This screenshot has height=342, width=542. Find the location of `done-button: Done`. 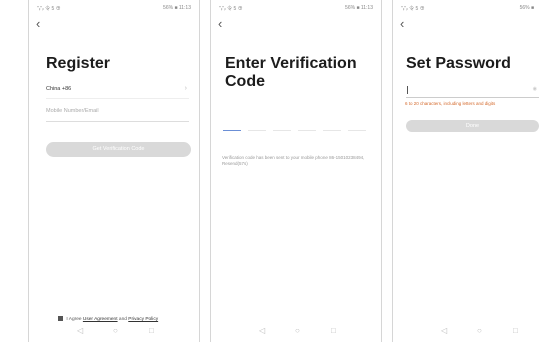

done-button: Done is located at coordinates (472, 126).